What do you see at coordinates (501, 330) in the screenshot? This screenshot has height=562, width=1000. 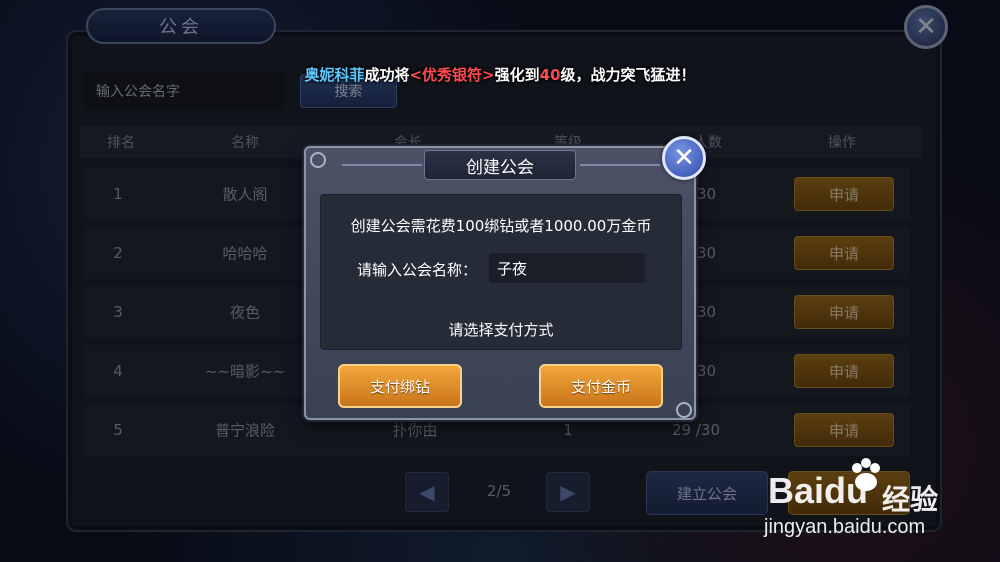 I see `payment-hint: 请选择支付方式` at bounding box center [501, 330].